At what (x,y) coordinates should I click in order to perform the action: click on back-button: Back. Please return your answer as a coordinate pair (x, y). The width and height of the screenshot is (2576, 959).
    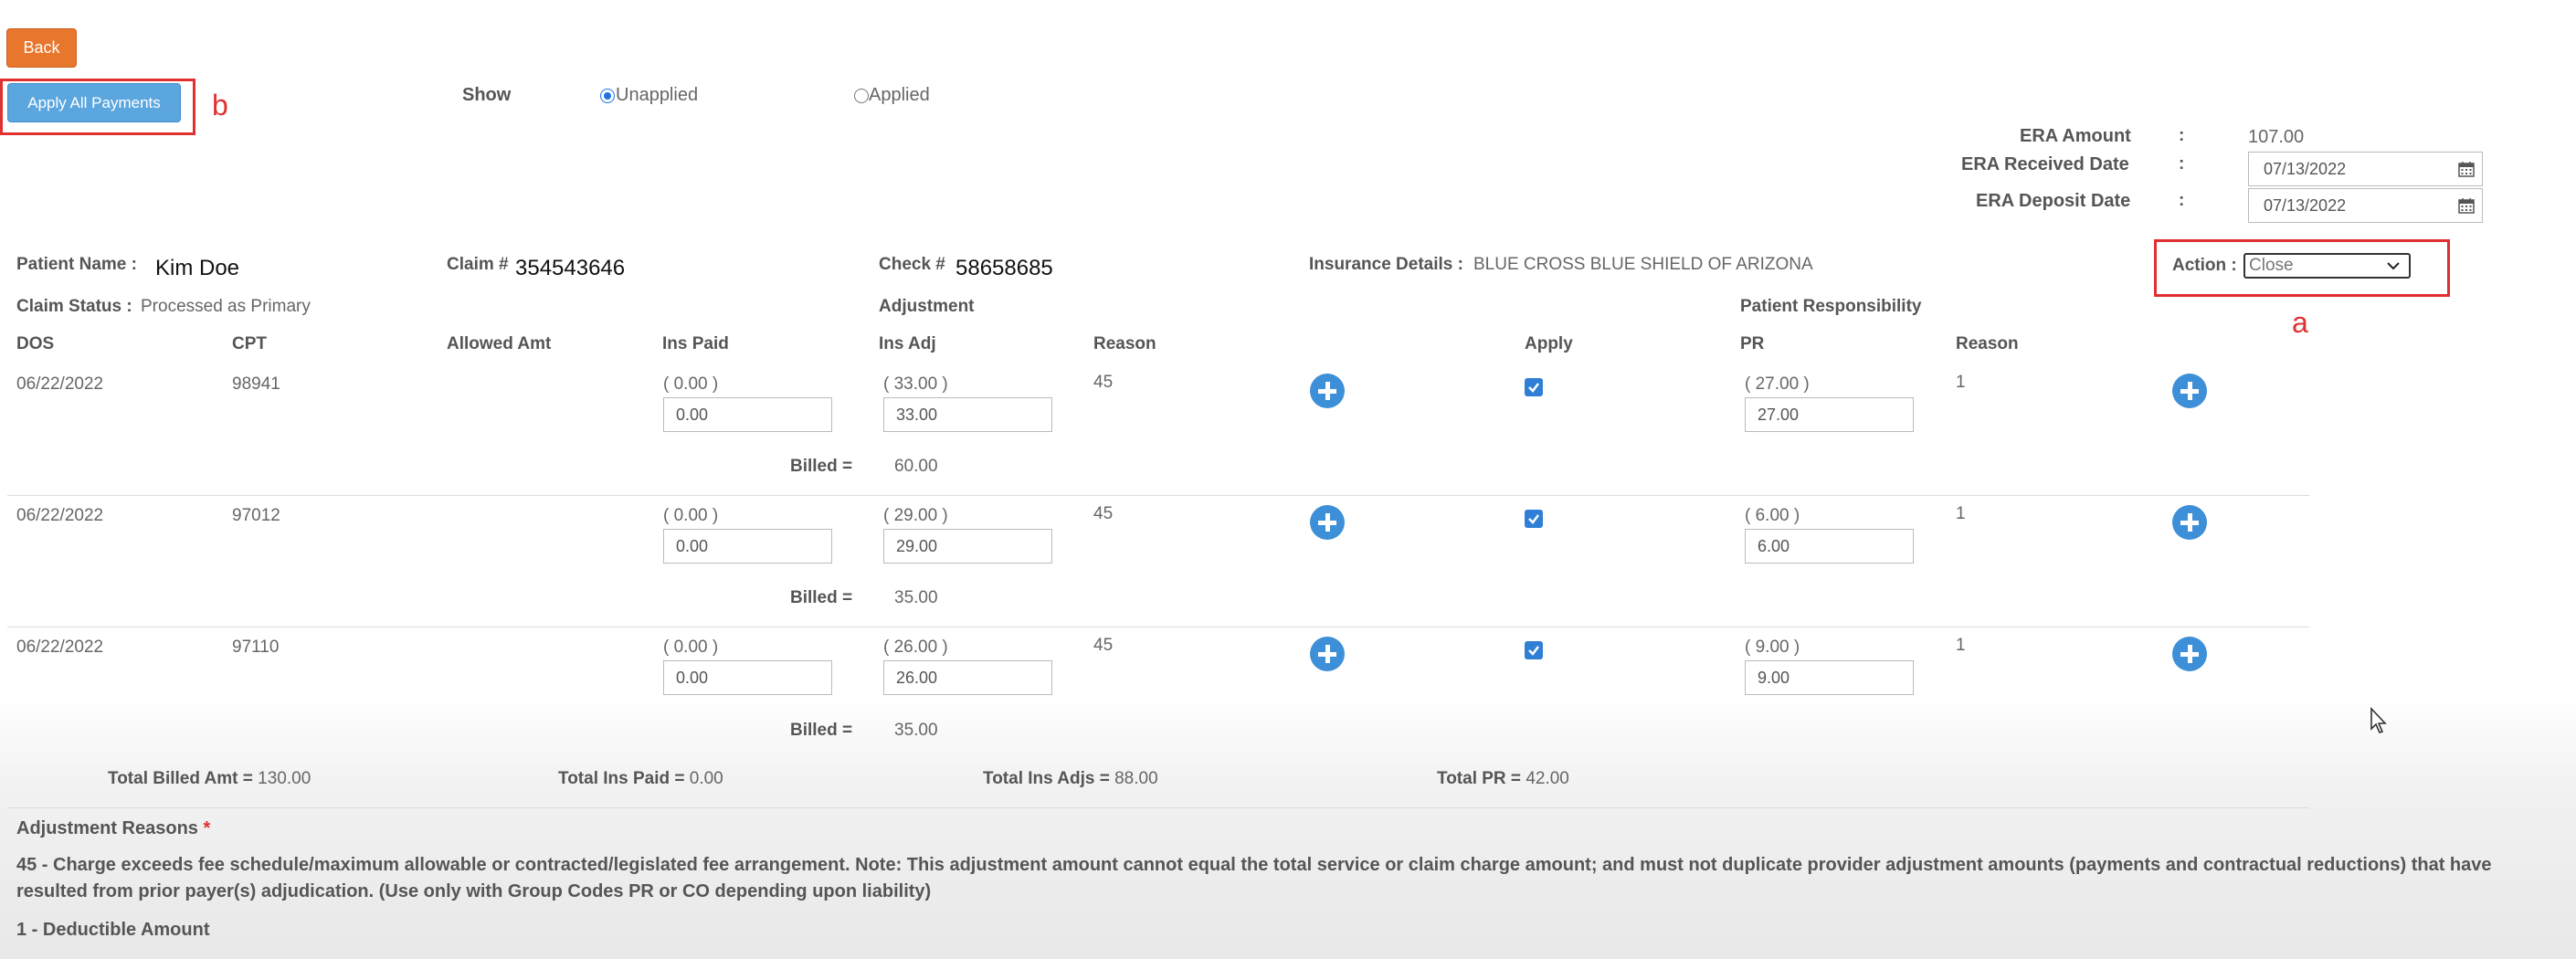
    Looking at the image, I should click on (41, 48).